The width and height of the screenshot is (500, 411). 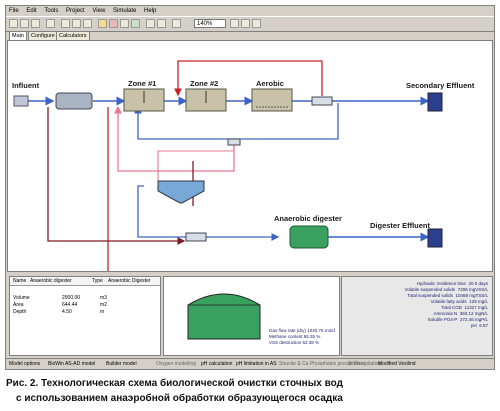 What do you see at coordinates (21, 101) in the screenshot?
I see `influent-element` at bounding box center [21, 101].